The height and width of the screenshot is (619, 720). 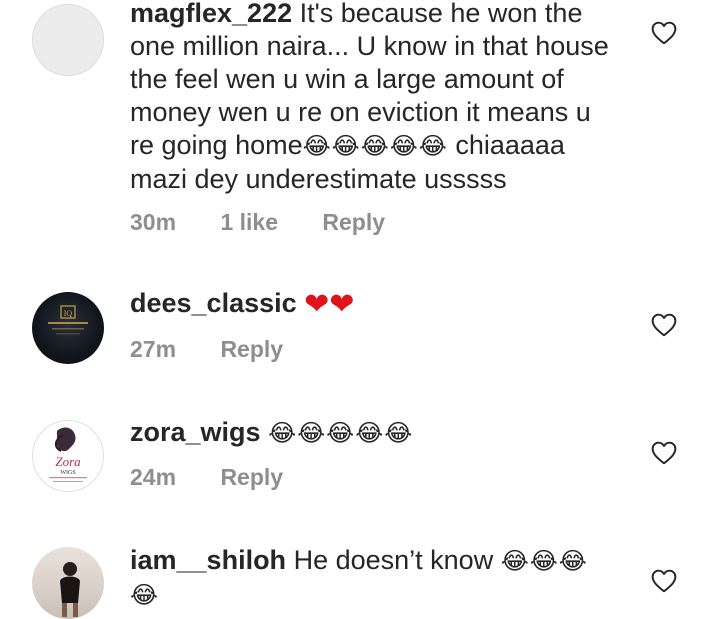 I want to click on comment-text: It's because he won the, so click(x=441, y=14).